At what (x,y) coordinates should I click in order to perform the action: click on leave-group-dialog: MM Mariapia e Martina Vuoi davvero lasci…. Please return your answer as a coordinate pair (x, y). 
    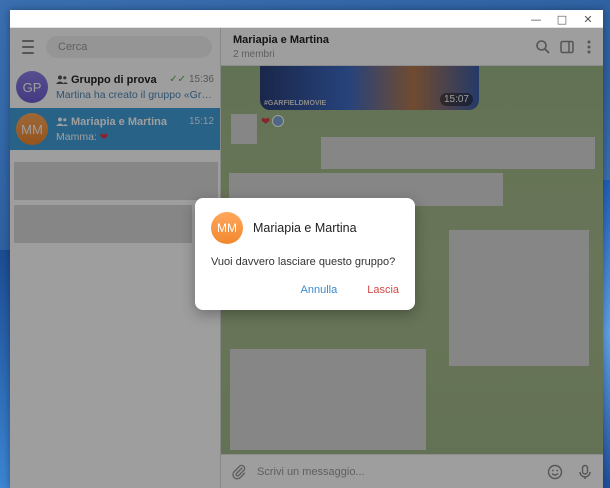
    Looking at the image, I should click on (305, 254).